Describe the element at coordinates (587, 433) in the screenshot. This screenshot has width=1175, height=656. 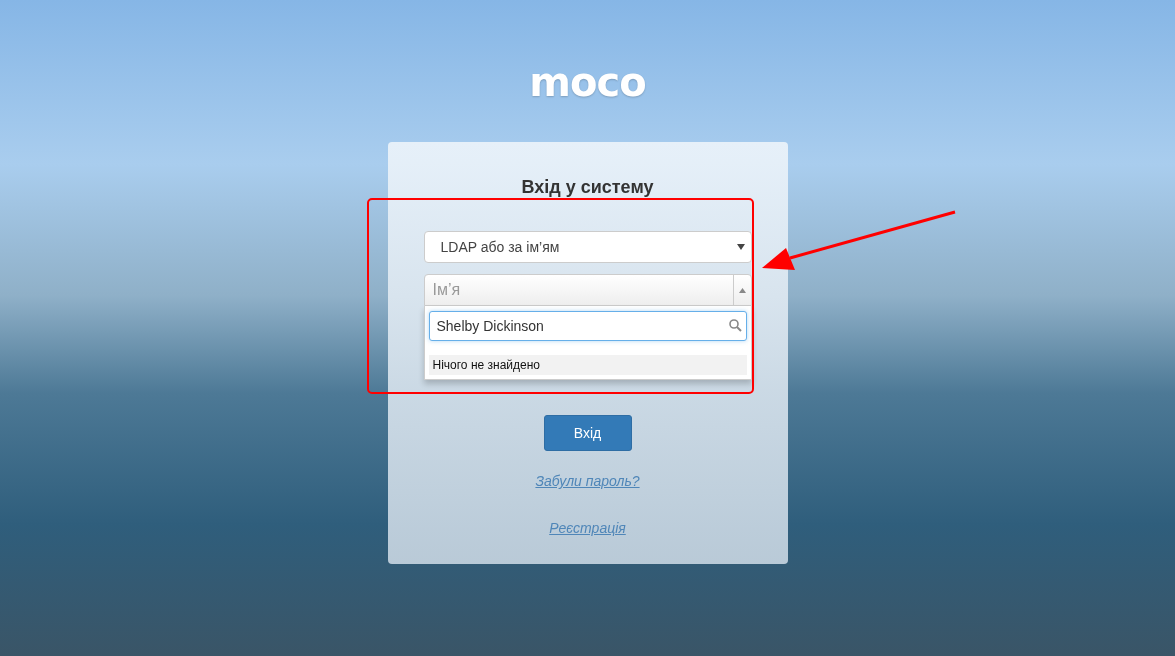
I see `login-button: Вхід` at that location.